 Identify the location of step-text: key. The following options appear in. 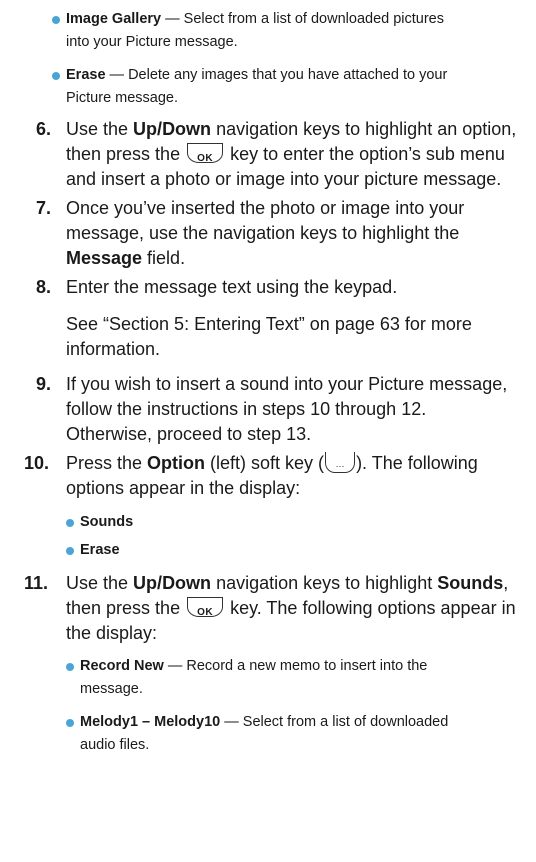
(370, 608).